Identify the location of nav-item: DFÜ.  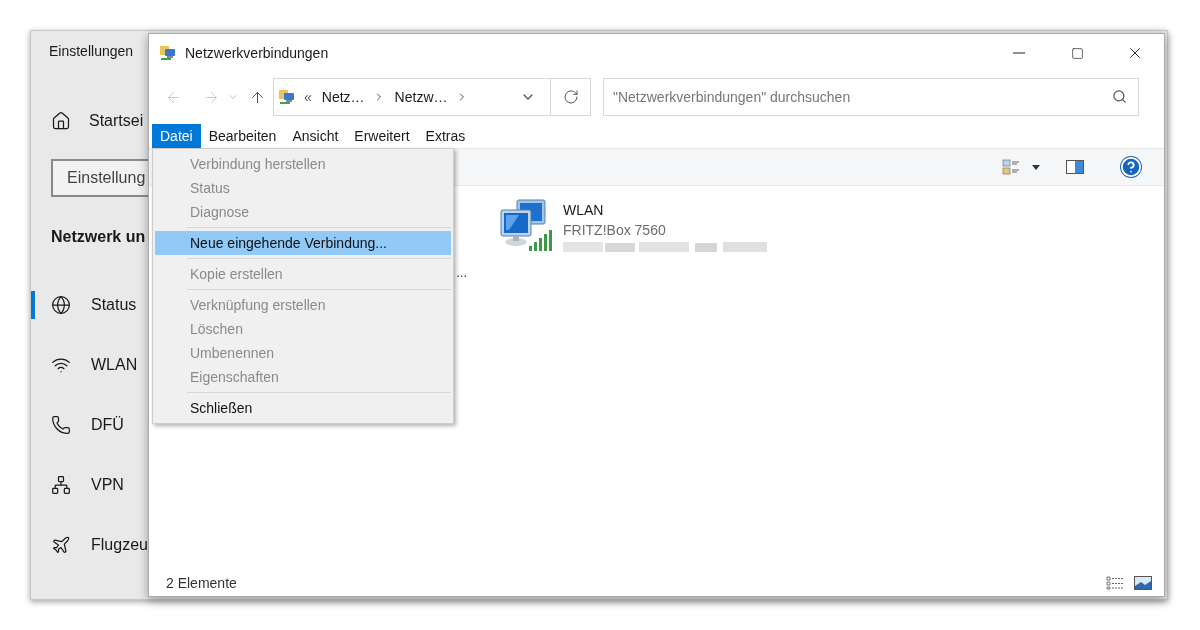
(90, 425).